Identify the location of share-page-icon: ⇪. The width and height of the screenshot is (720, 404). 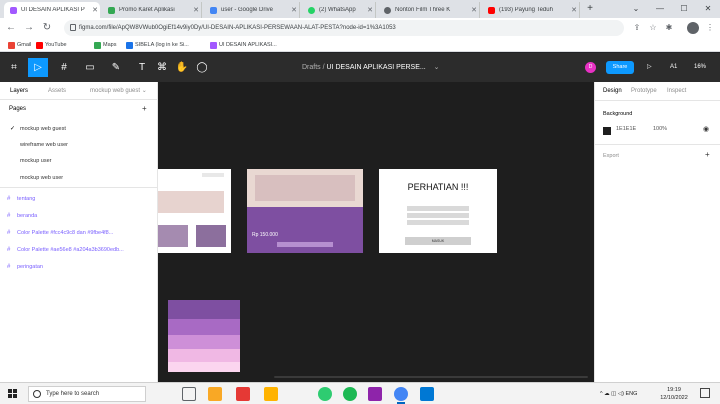
(637, 28).